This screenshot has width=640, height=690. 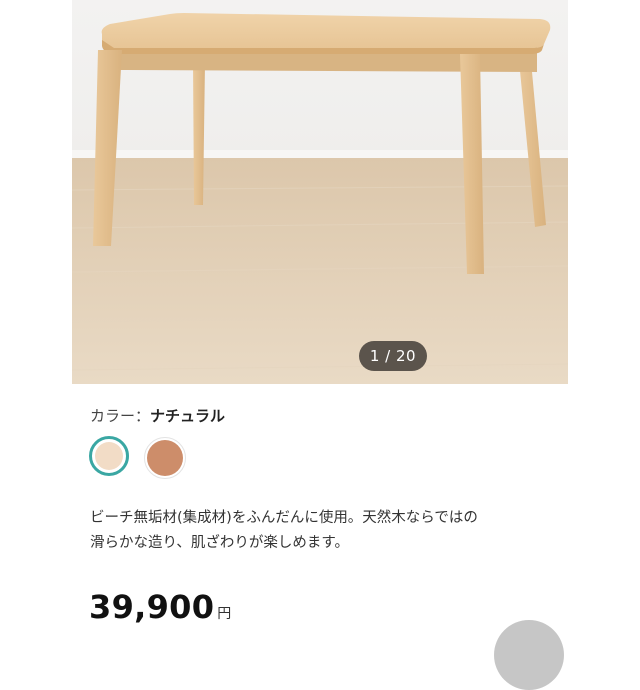 I want to click on color-swatch-natural, so click(x=109, y=456).